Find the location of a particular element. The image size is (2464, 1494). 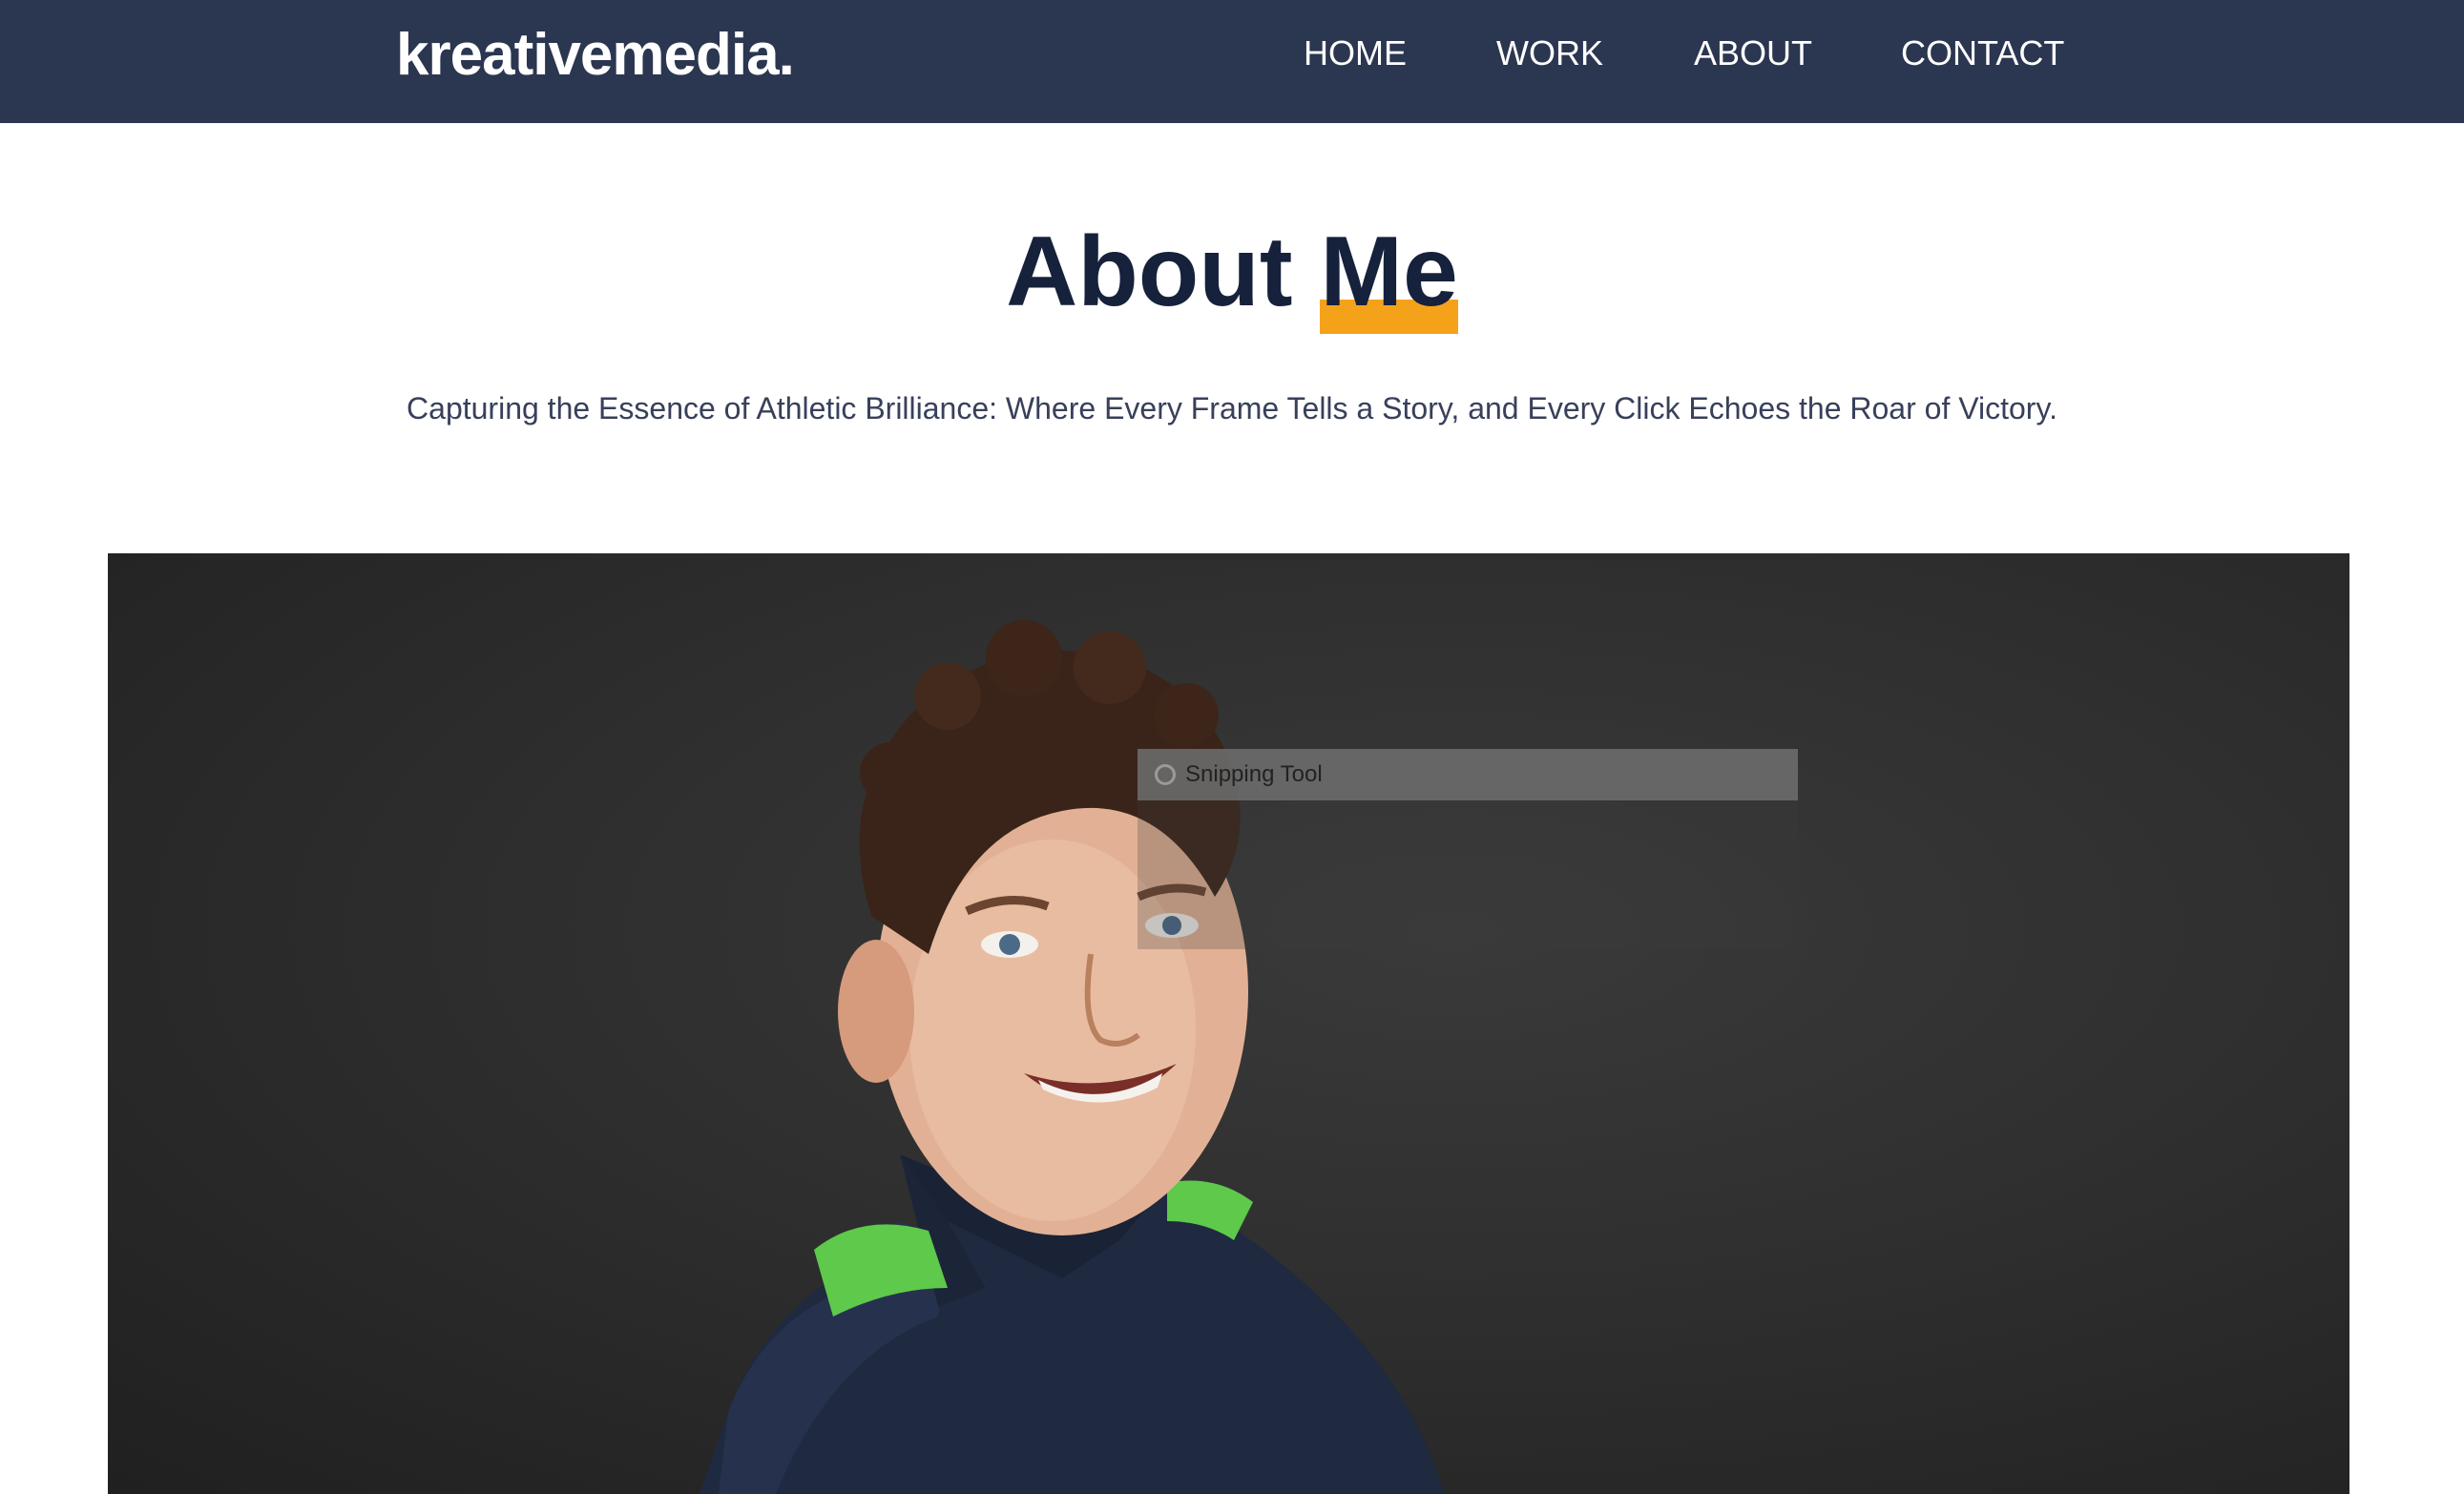

snipping-tool-icon is located at coordinates (1165, 774).